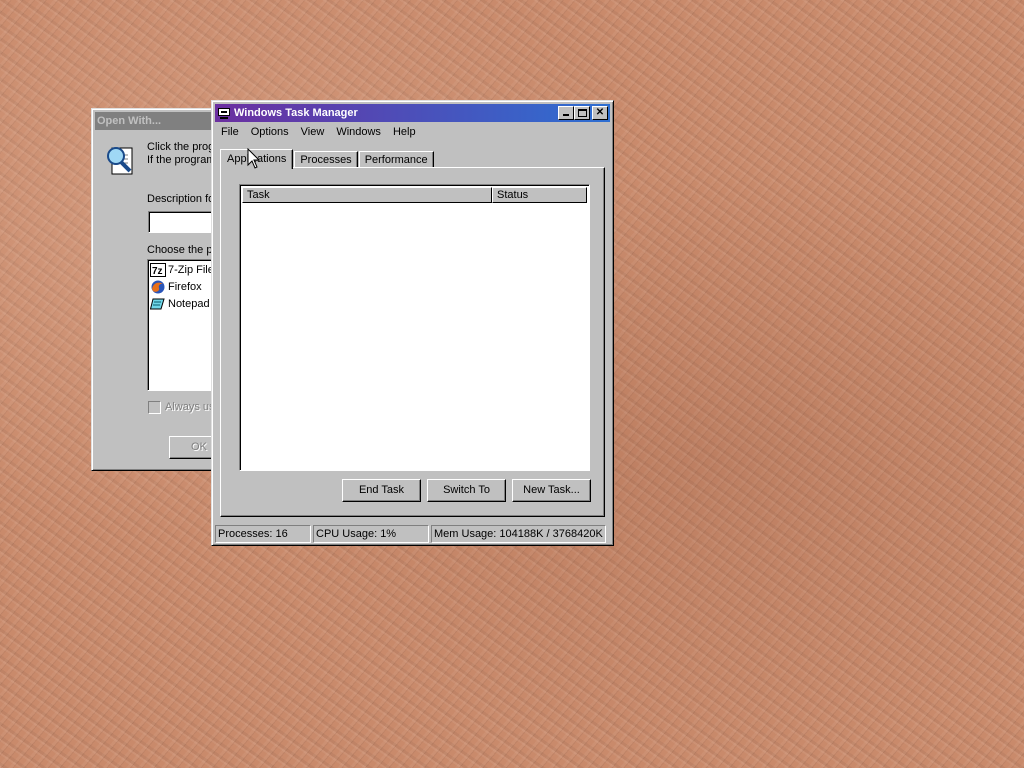 This screenshot has height=768, width=1024. I want to click on 7zip-icon: 7z, so click(158, 270).